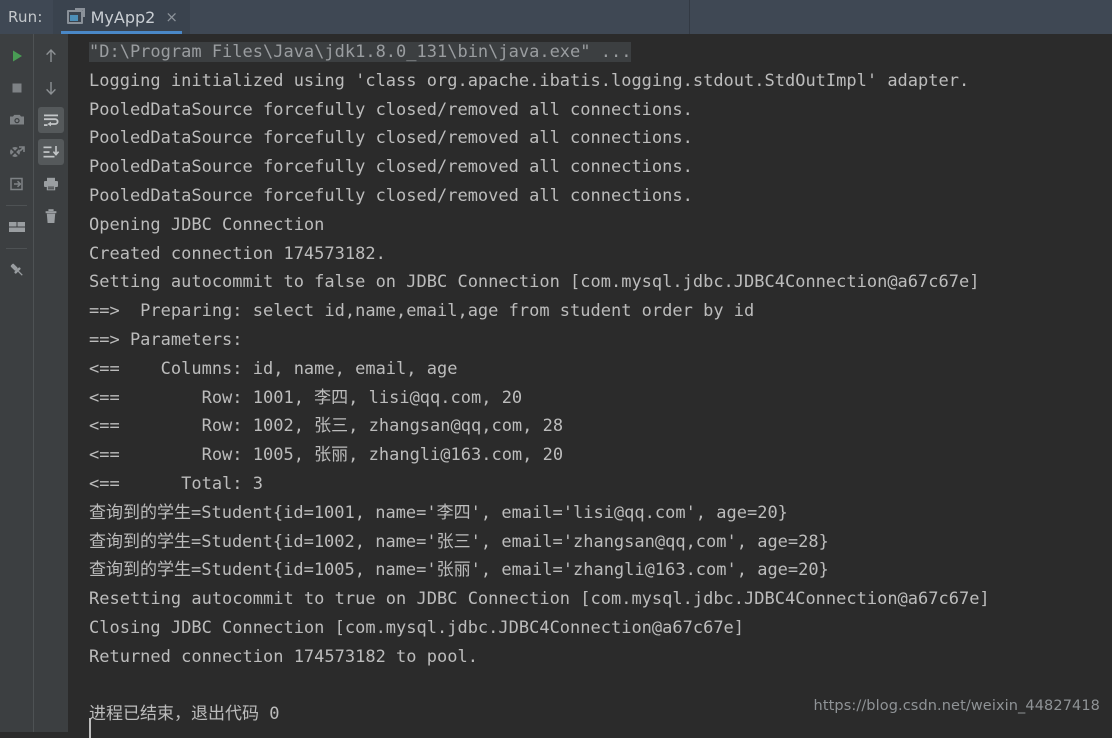 Image resolution: width=1112 pixels, height=738 pixels. What do you see at coordinates (90, 728) in the screenshot?
I see `console-caret` at bounding box center [90, 728].